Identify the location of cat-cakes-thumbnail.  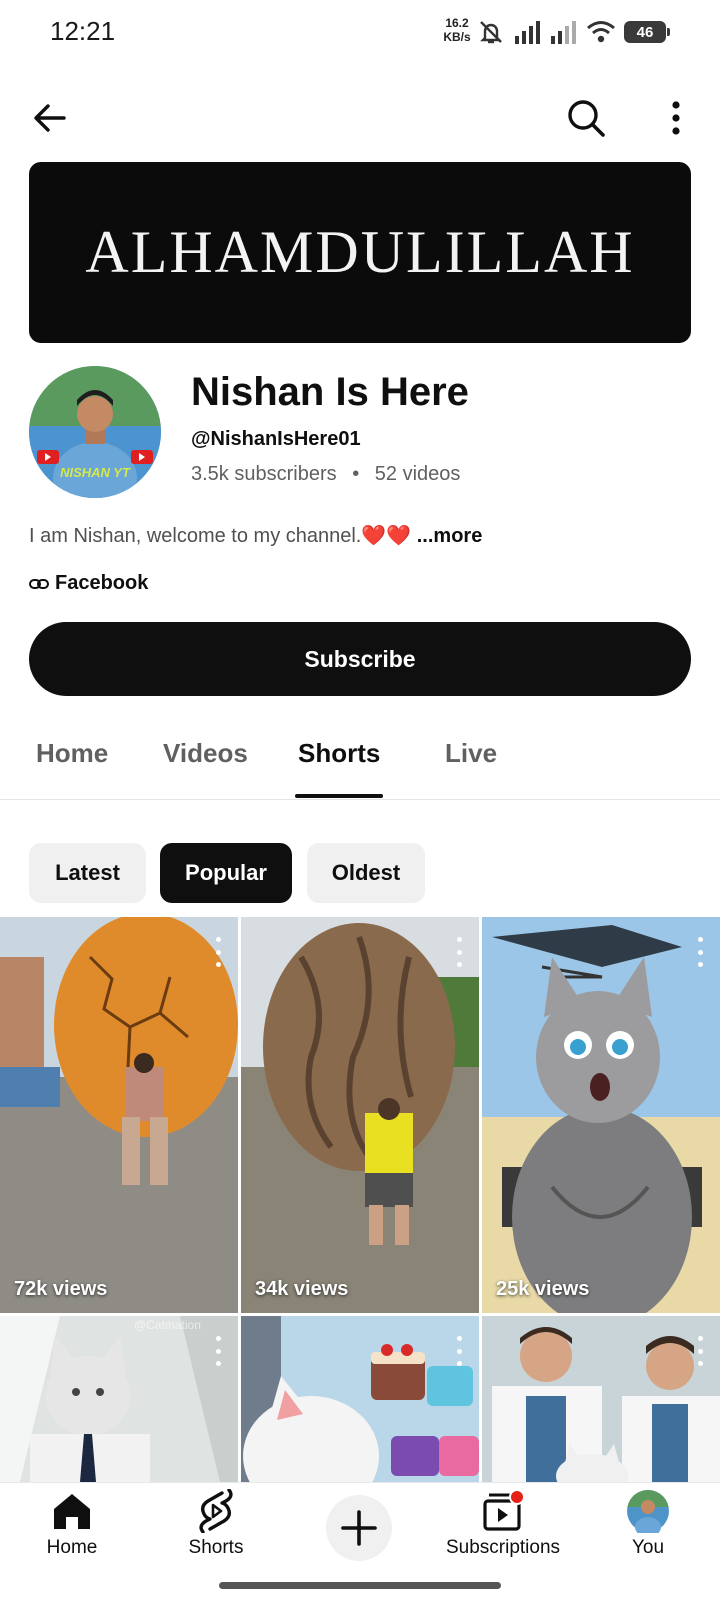
(360, 1399).